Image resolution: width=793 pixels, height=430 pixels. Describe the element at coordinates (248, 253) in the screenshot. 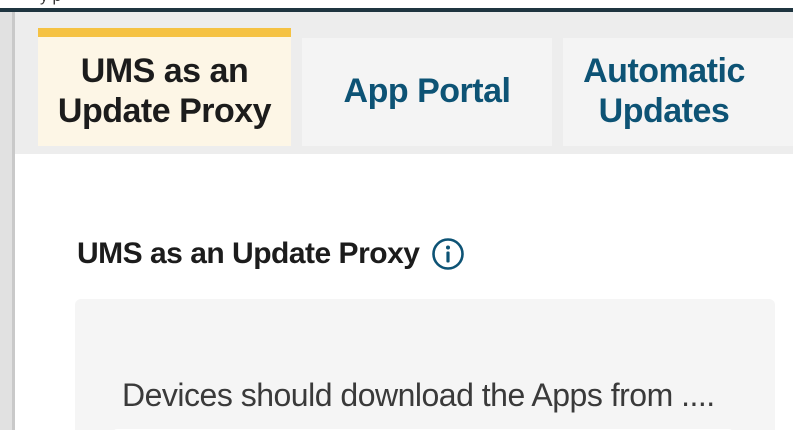

I see `section-title: UMS as an Update Proxy` at that location.